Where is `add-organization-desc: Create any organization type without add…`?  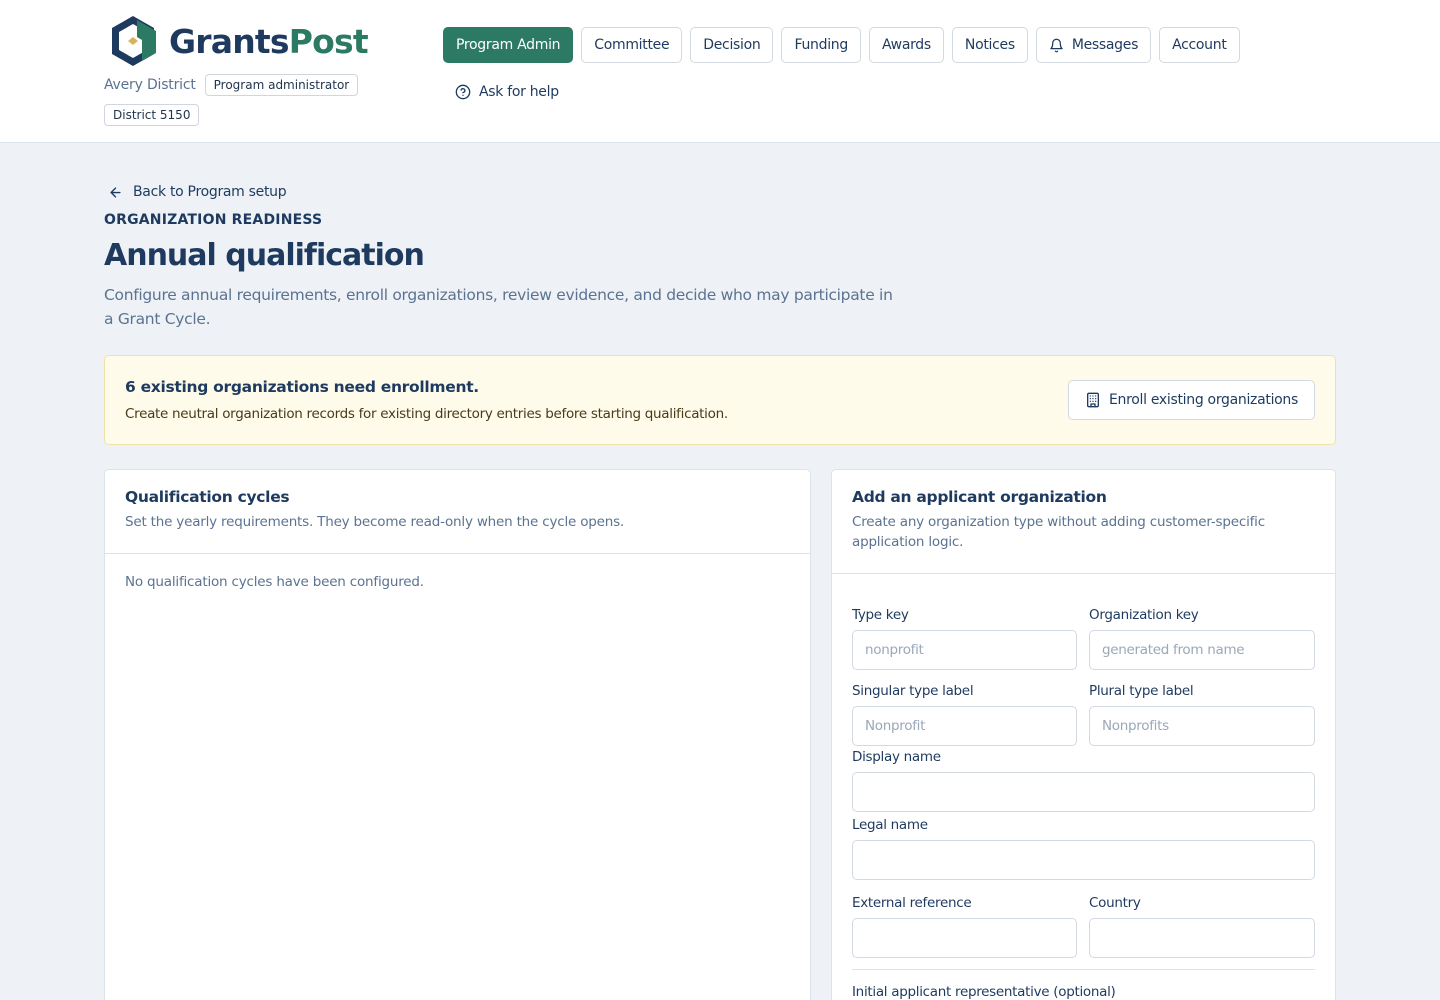
add-organization-desc: Create any organization type without add… is located at coordinates (1058, 532).